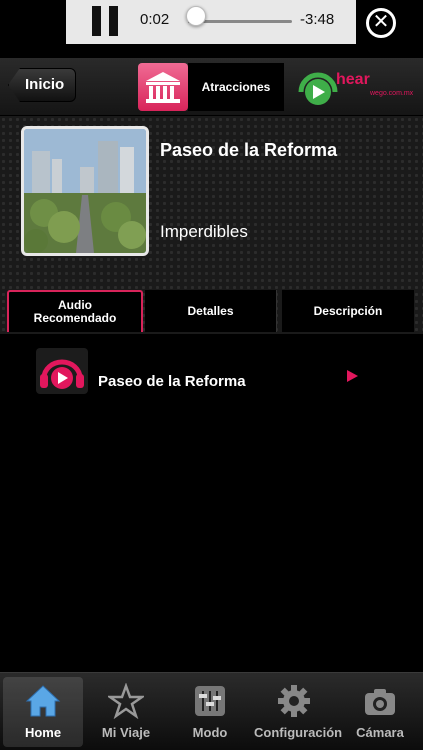  What do you see at coordinates (85, 191) in the screenshot?
I see `place-photo` at bounding box center [85, 191].